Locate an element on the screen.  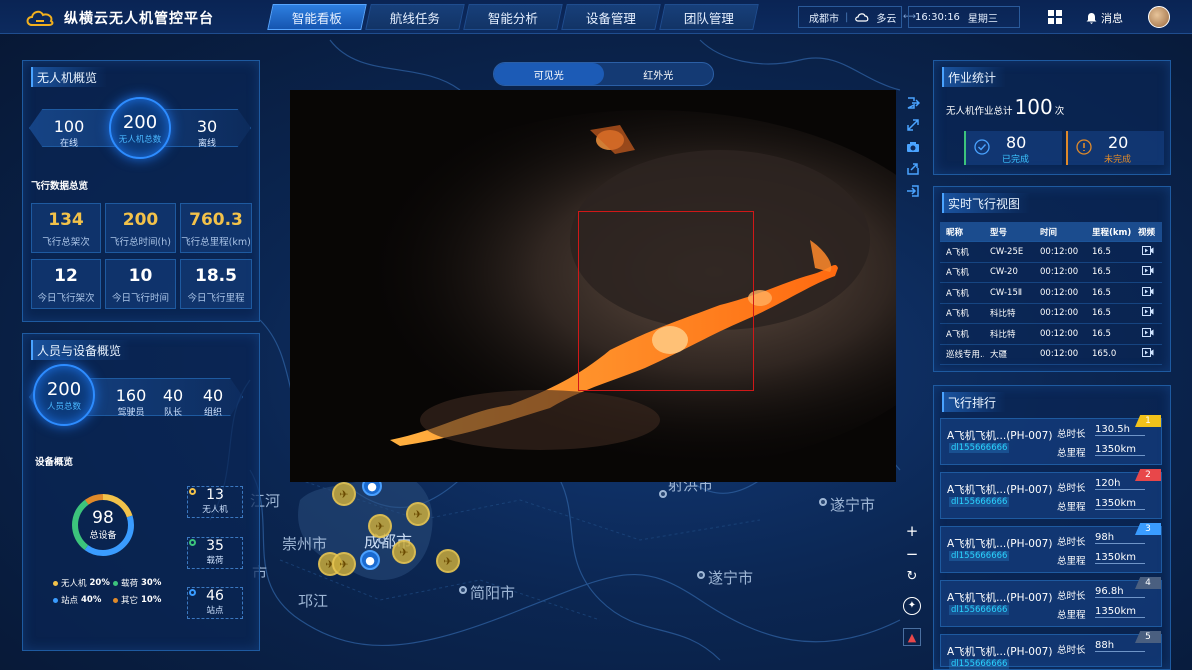
device-count-box: 13 无人机 is located at coordinates (215, 502).